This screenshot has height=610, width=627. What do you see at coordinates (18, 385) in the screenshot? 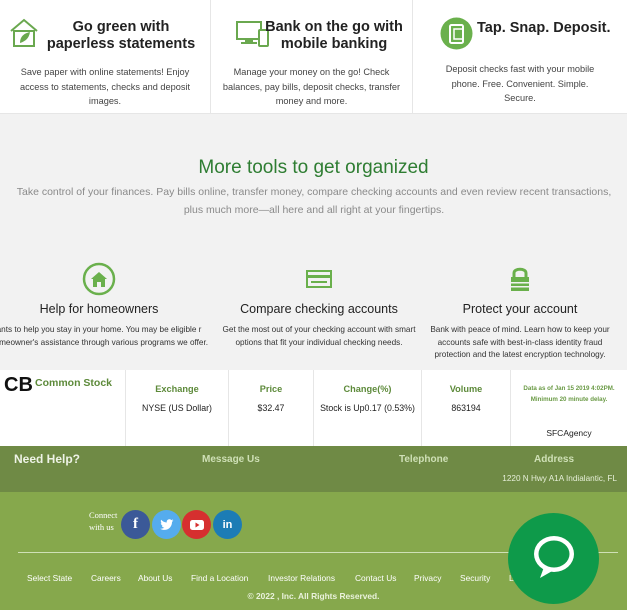
I see `stock-ticker: CB` at bounding box center [18, 385].